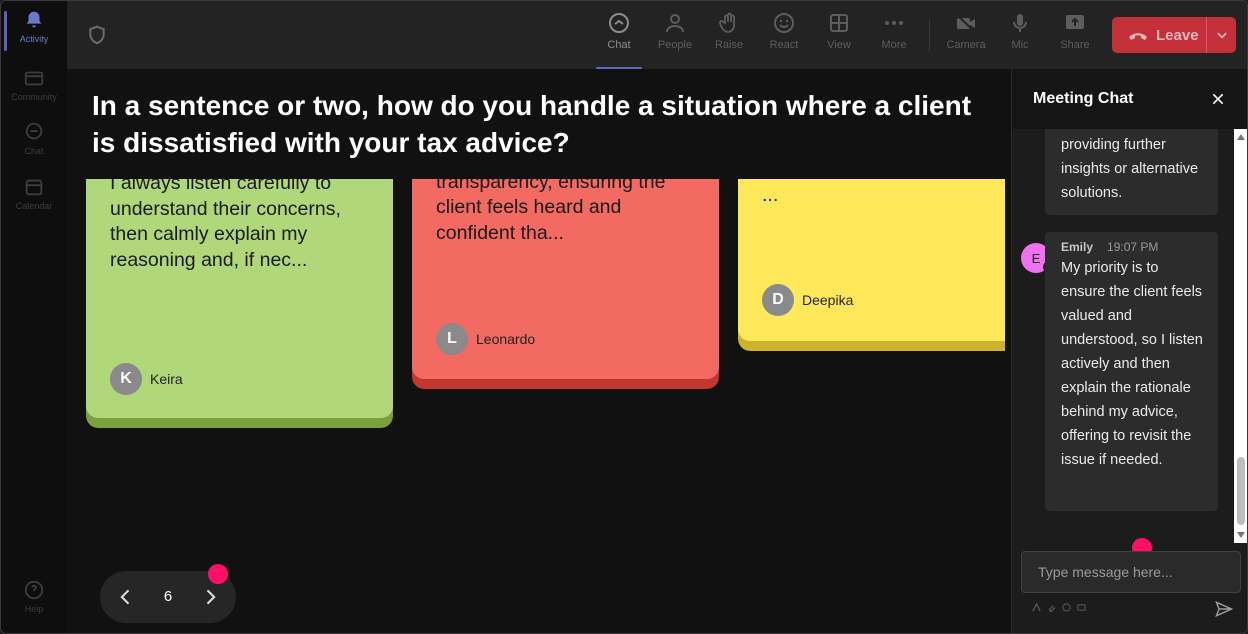 The image size is (1248, 634). I want to click on camera-off-icon, so click(966, 23).